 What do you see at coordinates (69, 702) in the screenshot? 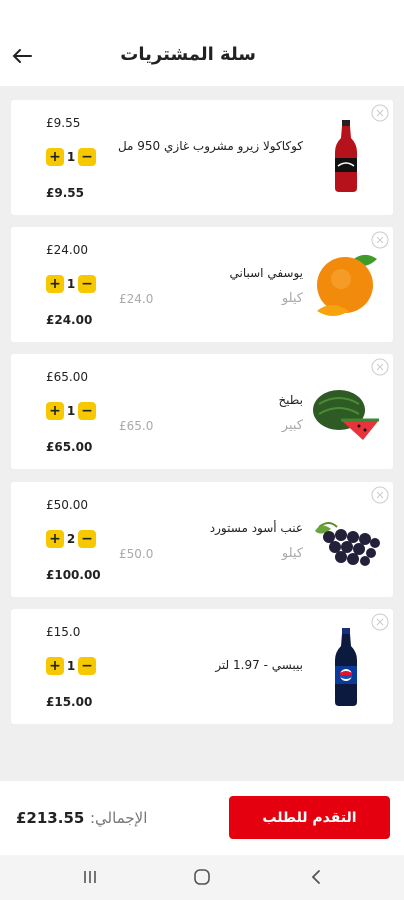
I see `line-total: £15.00` at bounding box center [69, 702].